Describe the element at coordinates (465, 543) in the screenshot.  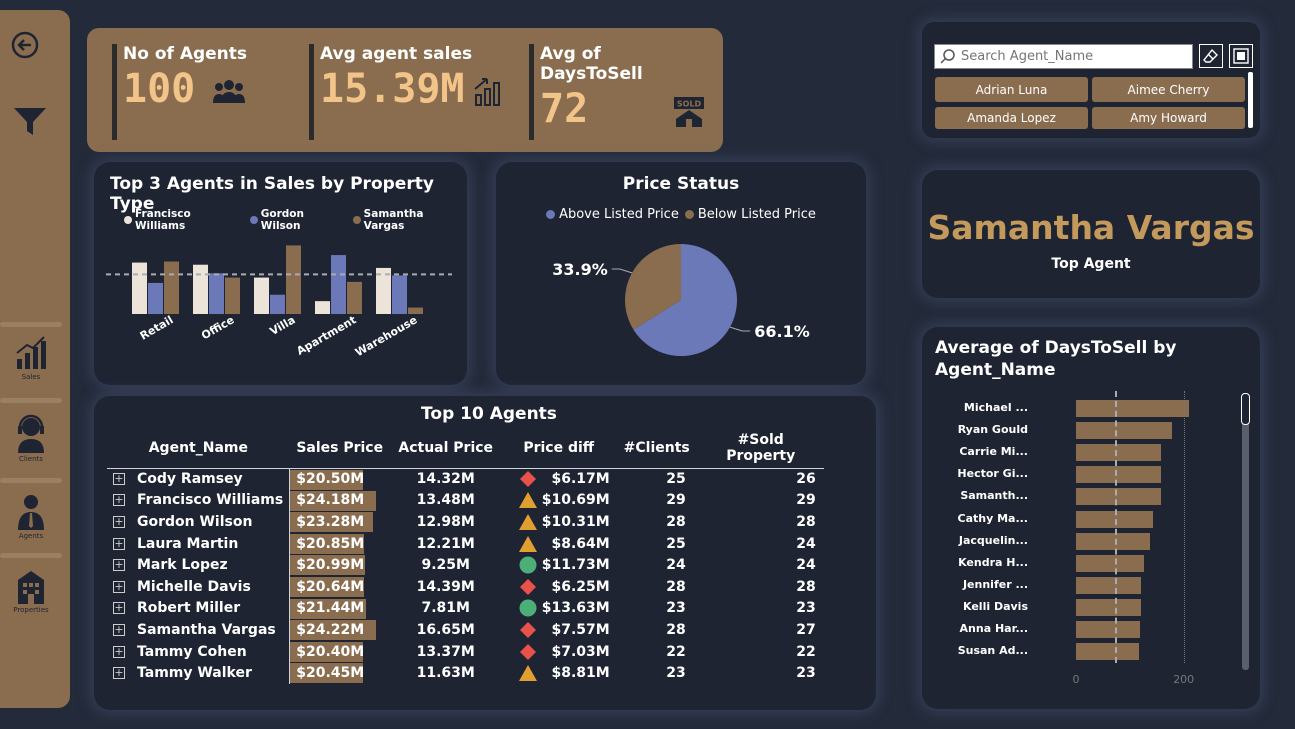
I see `table-row: + Laura Martin $20.85M 12.21M $8.64M 25 24` at that location.